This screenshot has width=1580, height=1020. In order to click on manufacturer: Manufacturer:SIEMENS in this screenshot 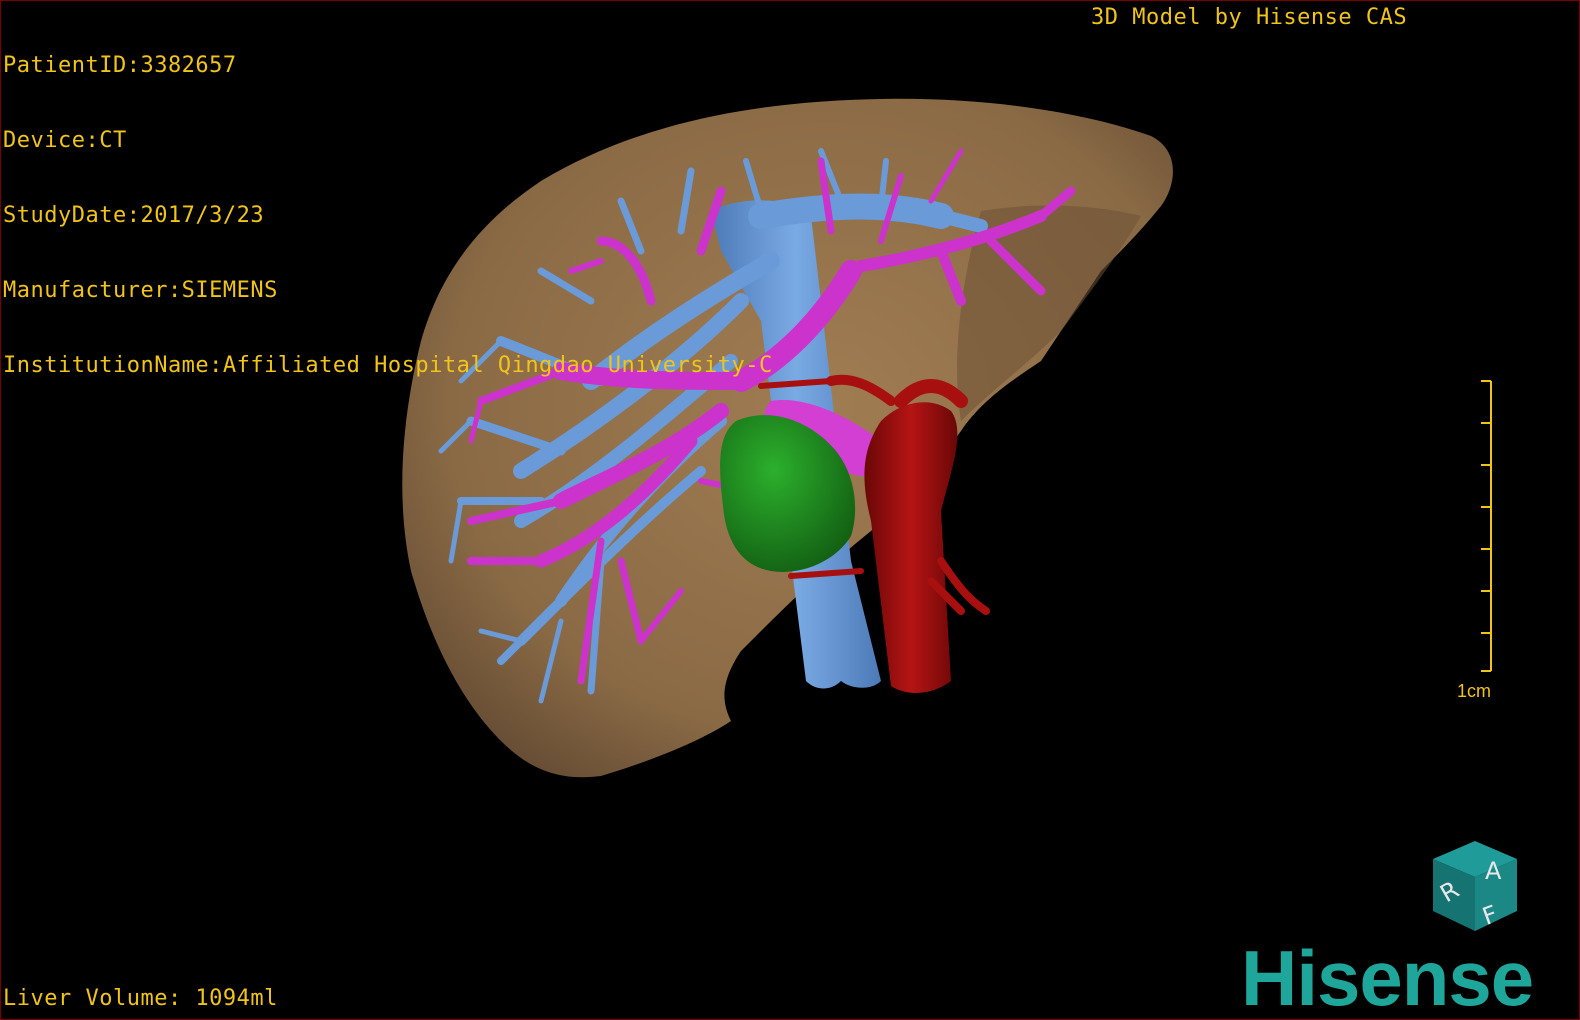, I will do `click(140, 290)`.